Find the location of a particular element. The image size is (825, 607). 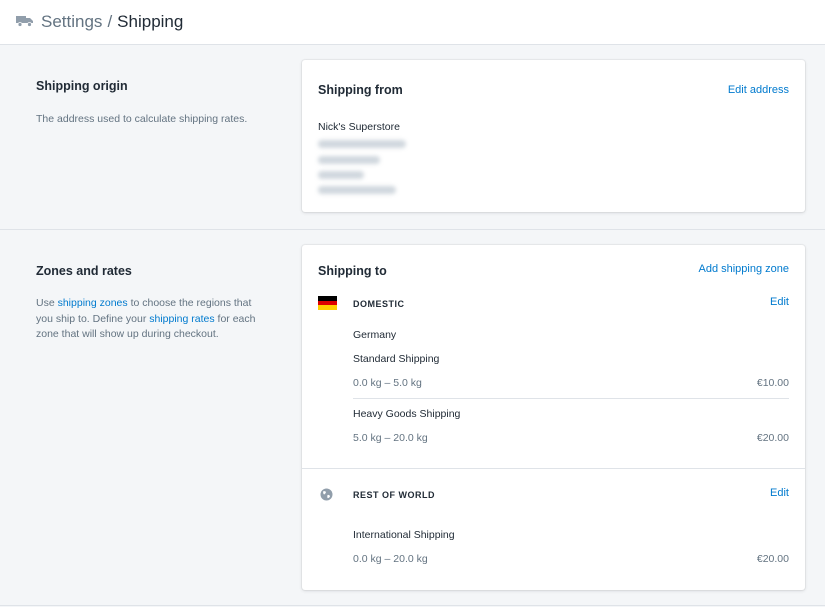

edit-address-link: Edit address is located at coordinates (758, 90).